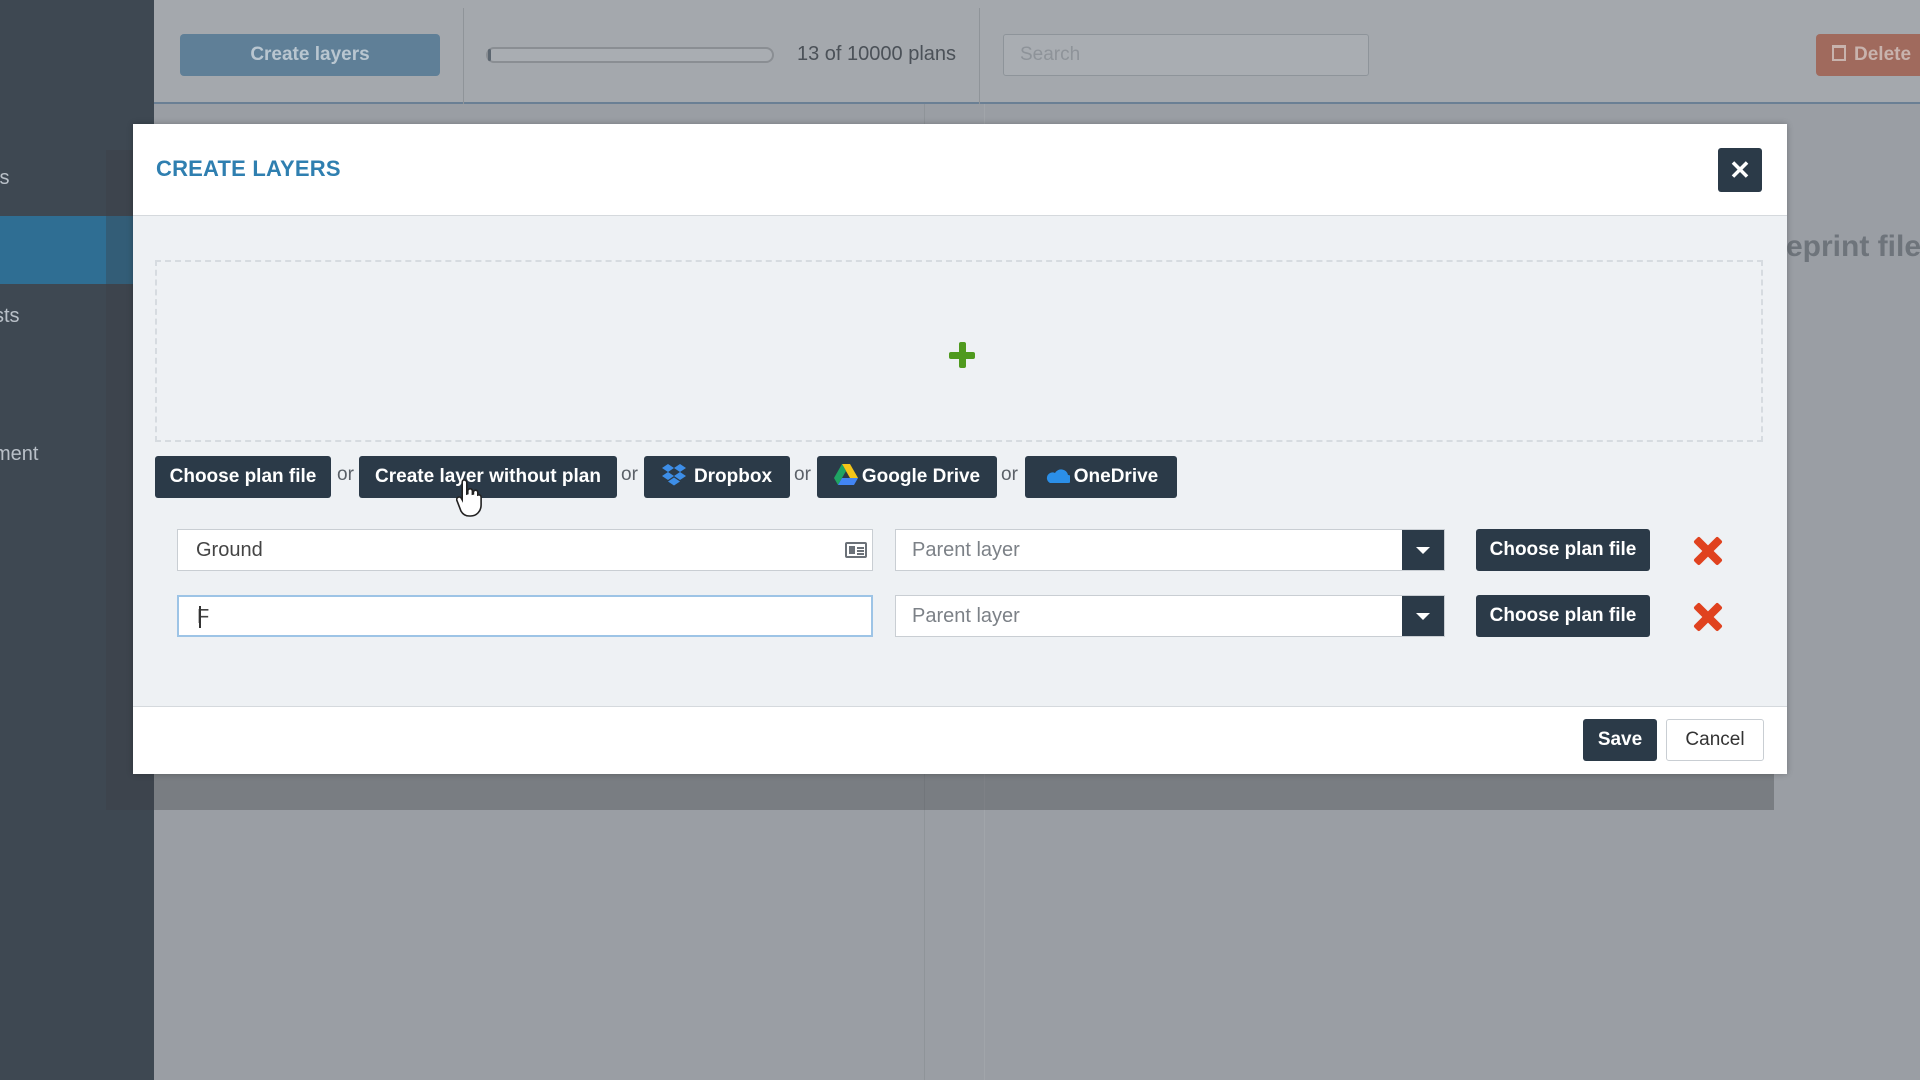 This screenshot has height=1080, width=1920. Describe the element at coordinates (877, 54) in the screenshot. I see `plans-count: 13 of 10000 plans` at that location.